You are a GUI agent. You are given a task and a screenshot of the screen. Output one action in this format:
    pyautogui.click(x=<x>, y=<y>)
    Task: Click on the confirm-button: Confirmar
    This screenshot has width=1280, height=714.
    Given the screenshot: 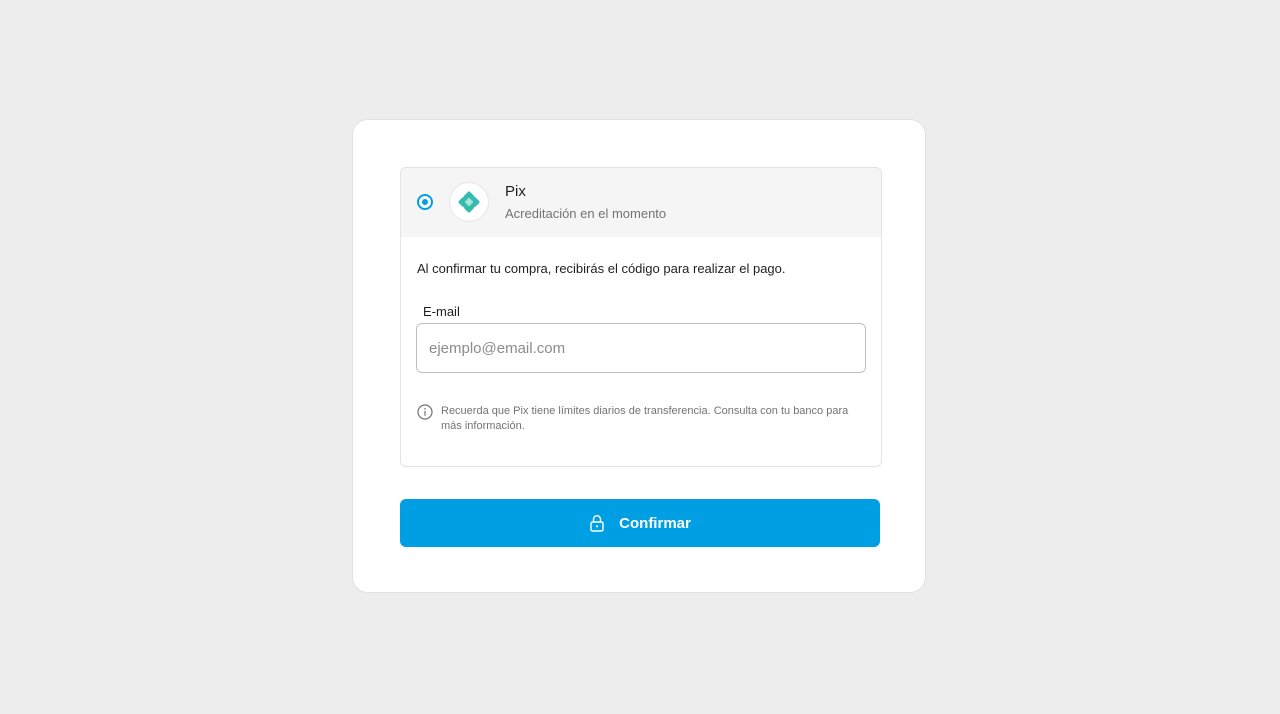 What is the action you would take?
    pyautogui.click(x=640, y=523)
    